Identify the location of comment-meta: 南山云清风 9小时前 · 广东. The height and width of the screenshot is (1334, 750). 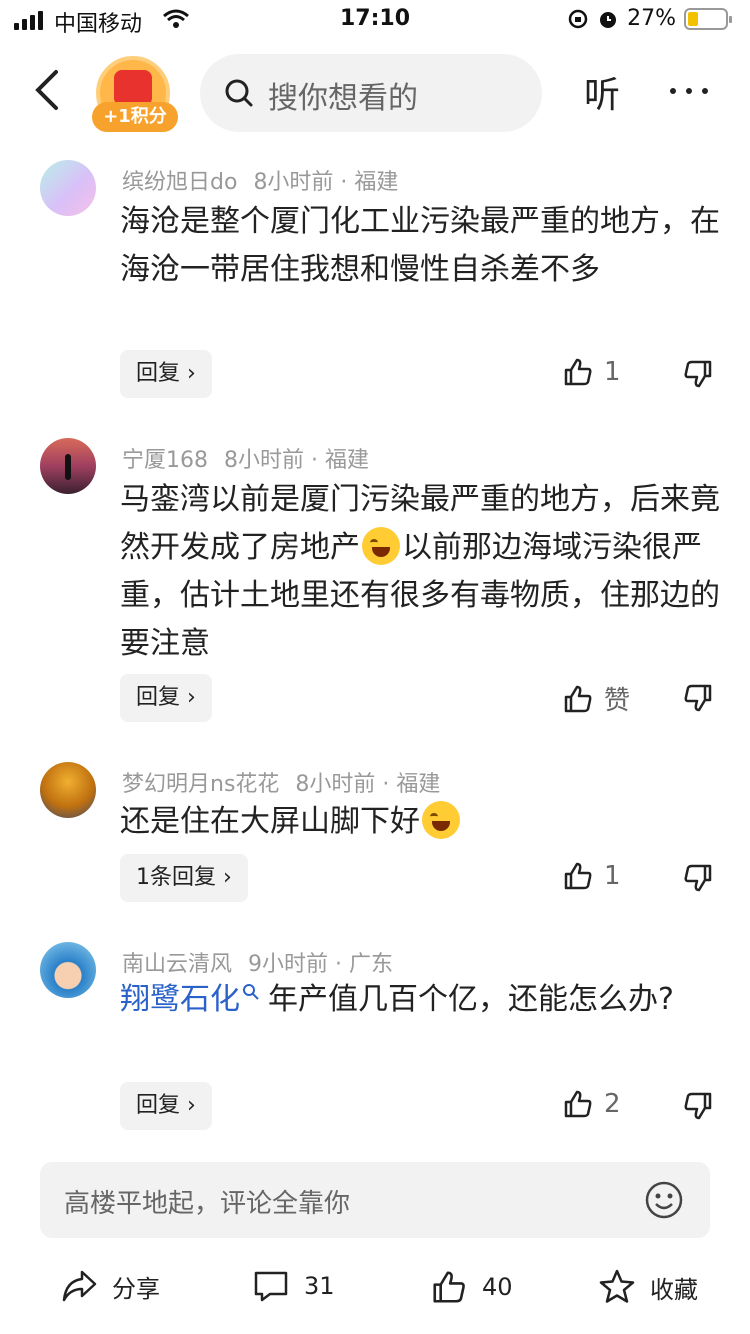
(258, 964).